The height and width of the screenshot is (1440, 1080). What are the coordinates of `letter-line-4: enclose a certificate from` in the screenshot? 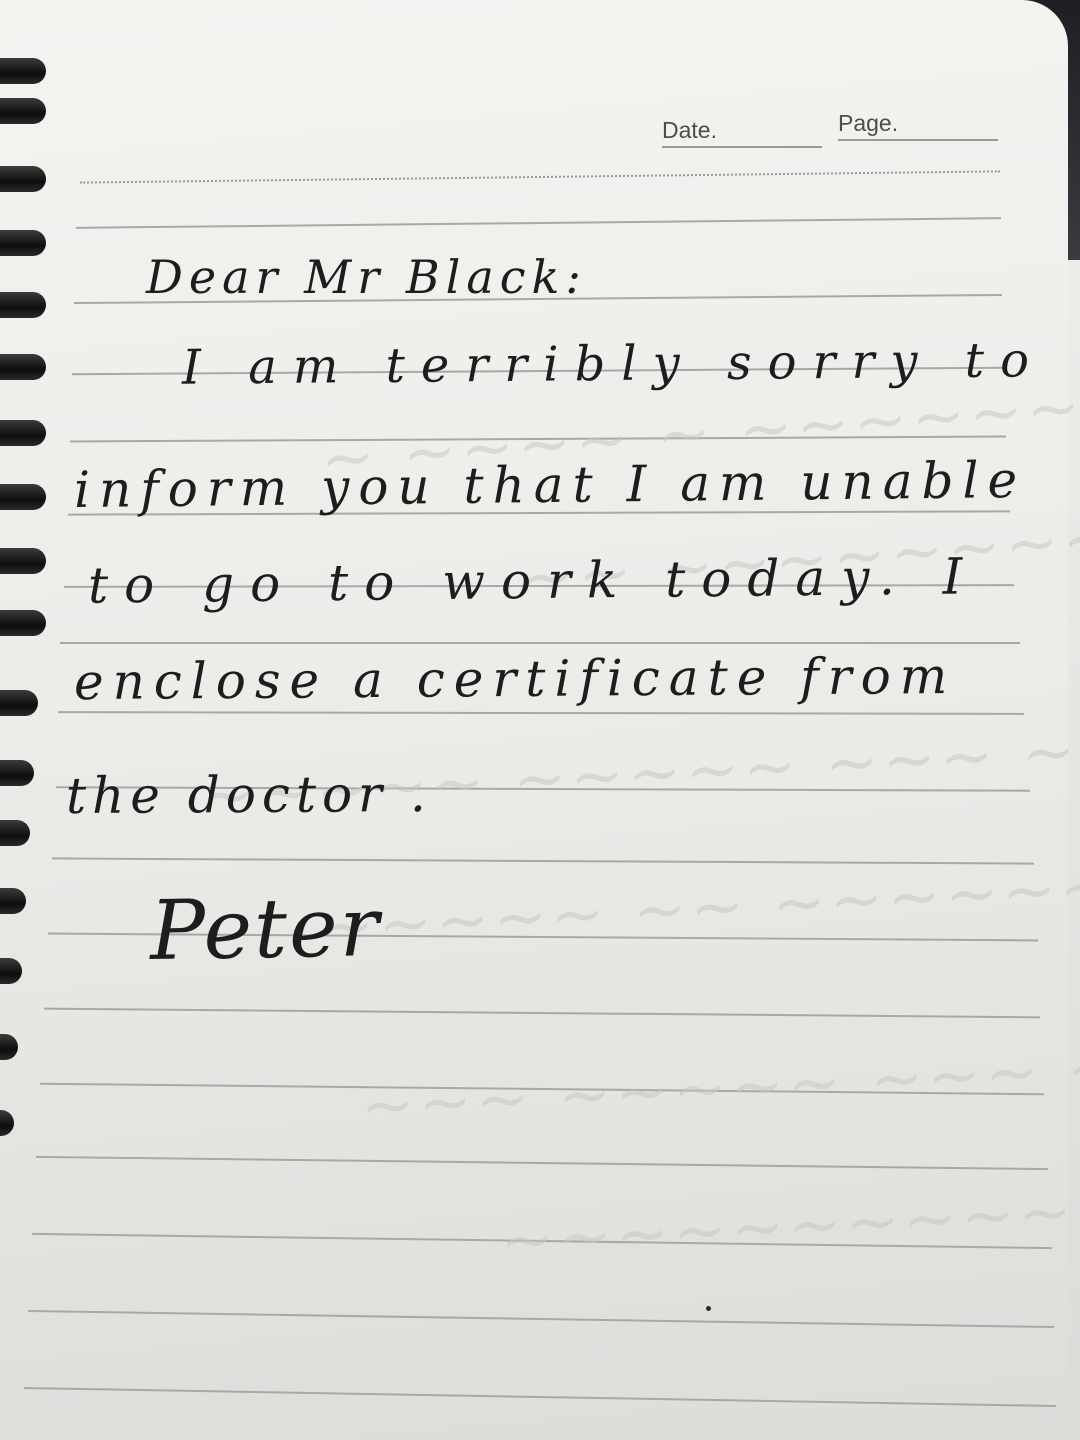 It's located at (515, 679).